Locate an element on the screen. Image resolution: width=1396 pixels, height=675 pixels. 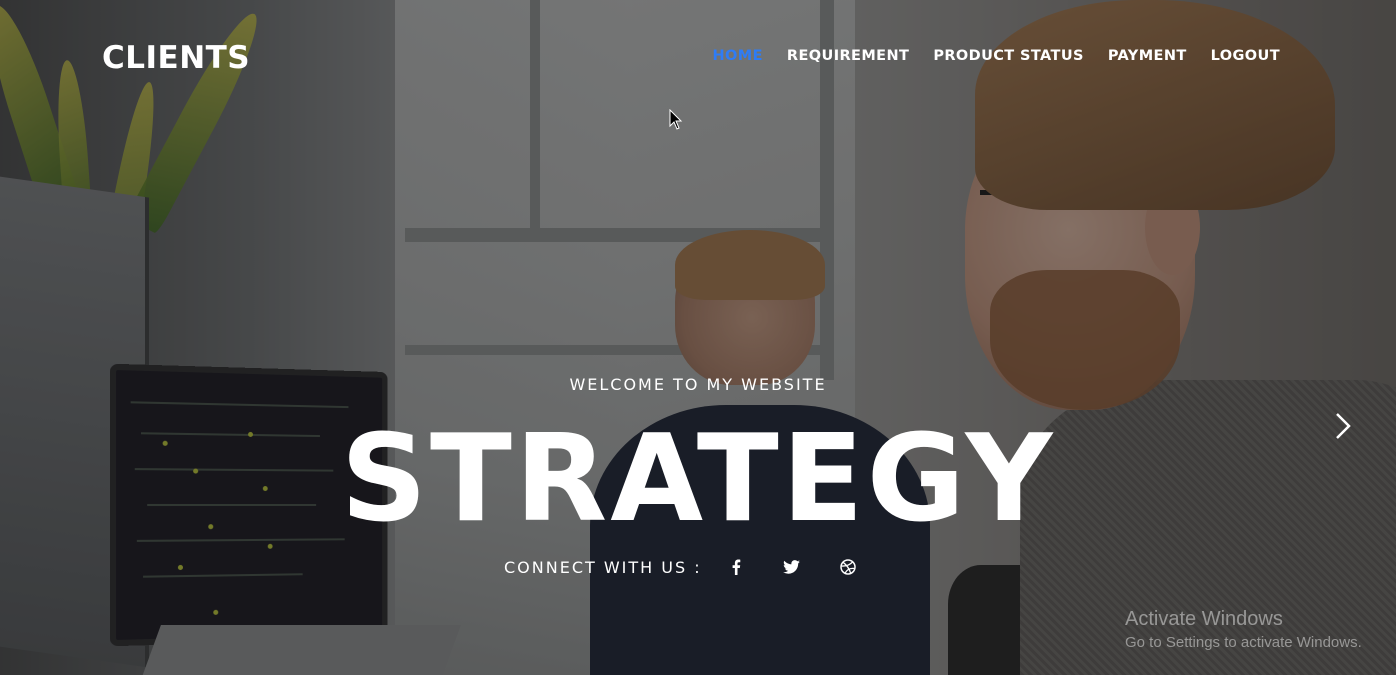
mouse-cursor-icon is located at coordinates (676, 119).